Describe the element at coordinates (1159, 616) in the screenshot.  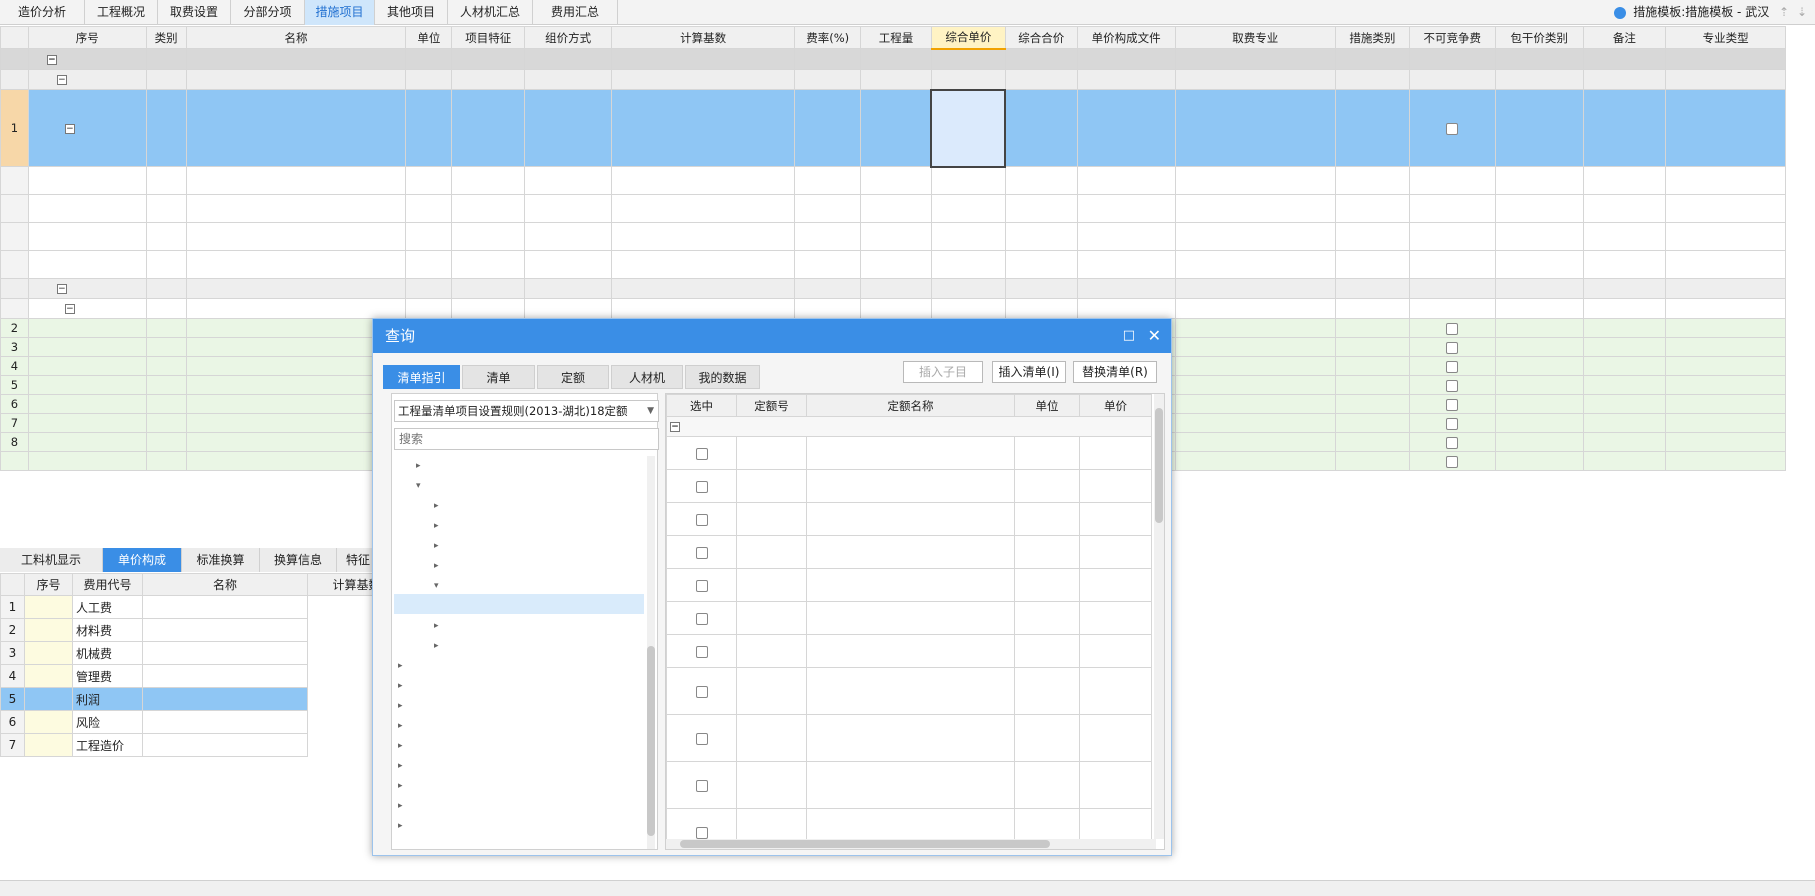
I see `quota-vscrollbar` at that location.